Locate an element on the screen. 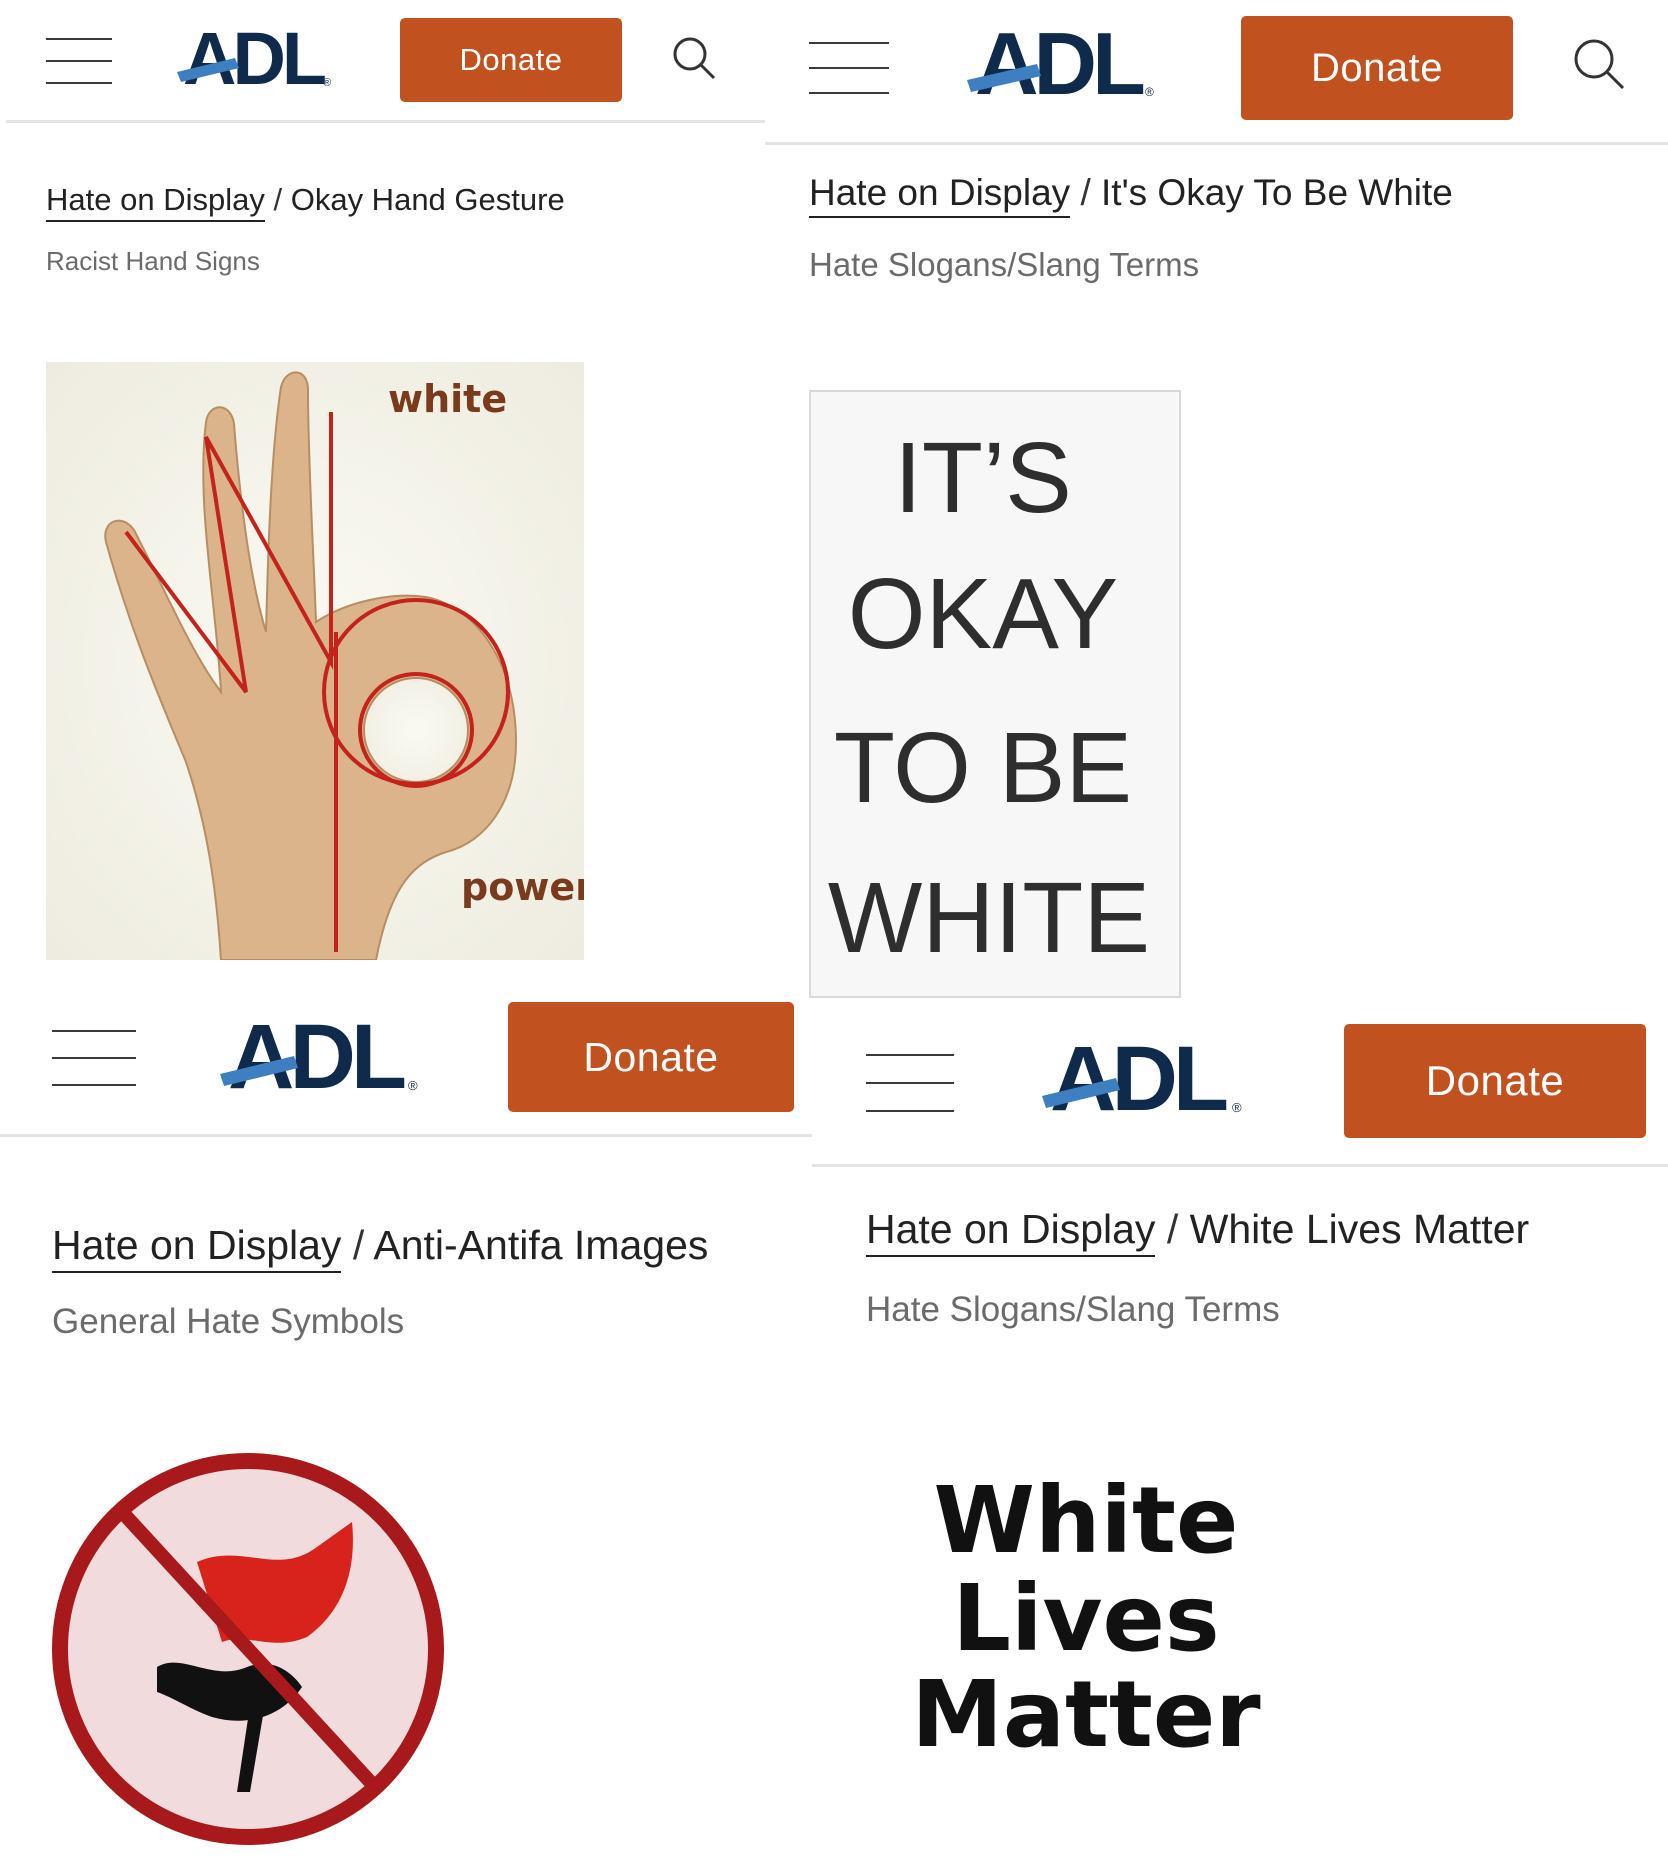  image-label-power: power is located at coordinates (522, 887).